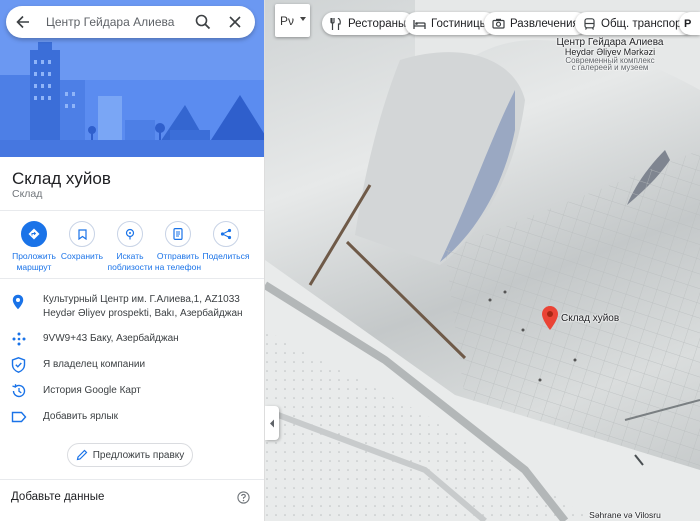  I want to click on plus-code-text: 9VW9+43 Баку, Азербайджан, so click(111, 338).